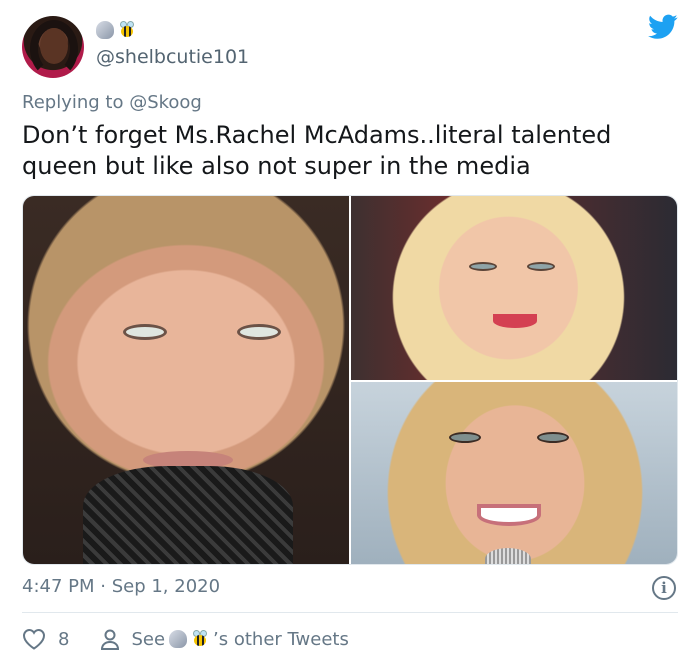 The image size is (700, 667). What do you see at coordinates (664, 588) in the screenshot?
I see `info-icon: i` at bounding box center [664, 588].